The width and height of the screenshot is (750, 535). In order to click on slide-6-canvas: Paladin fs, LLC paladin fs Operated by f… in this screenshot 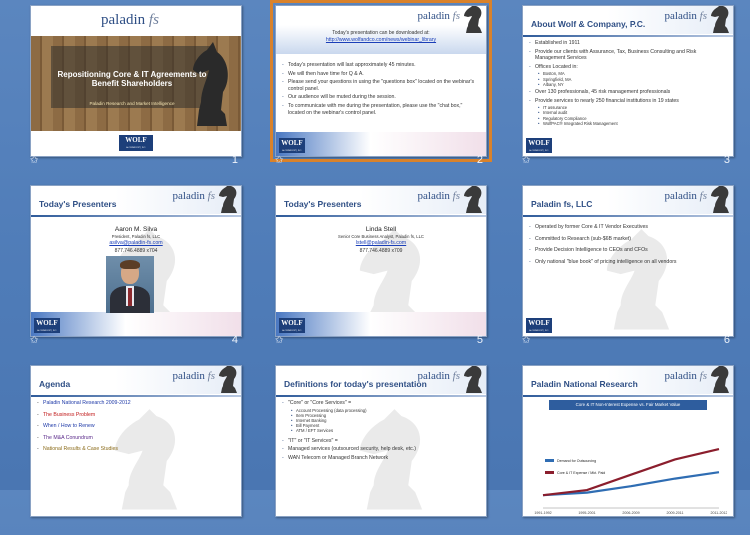, I will do `click(628, 261)`.